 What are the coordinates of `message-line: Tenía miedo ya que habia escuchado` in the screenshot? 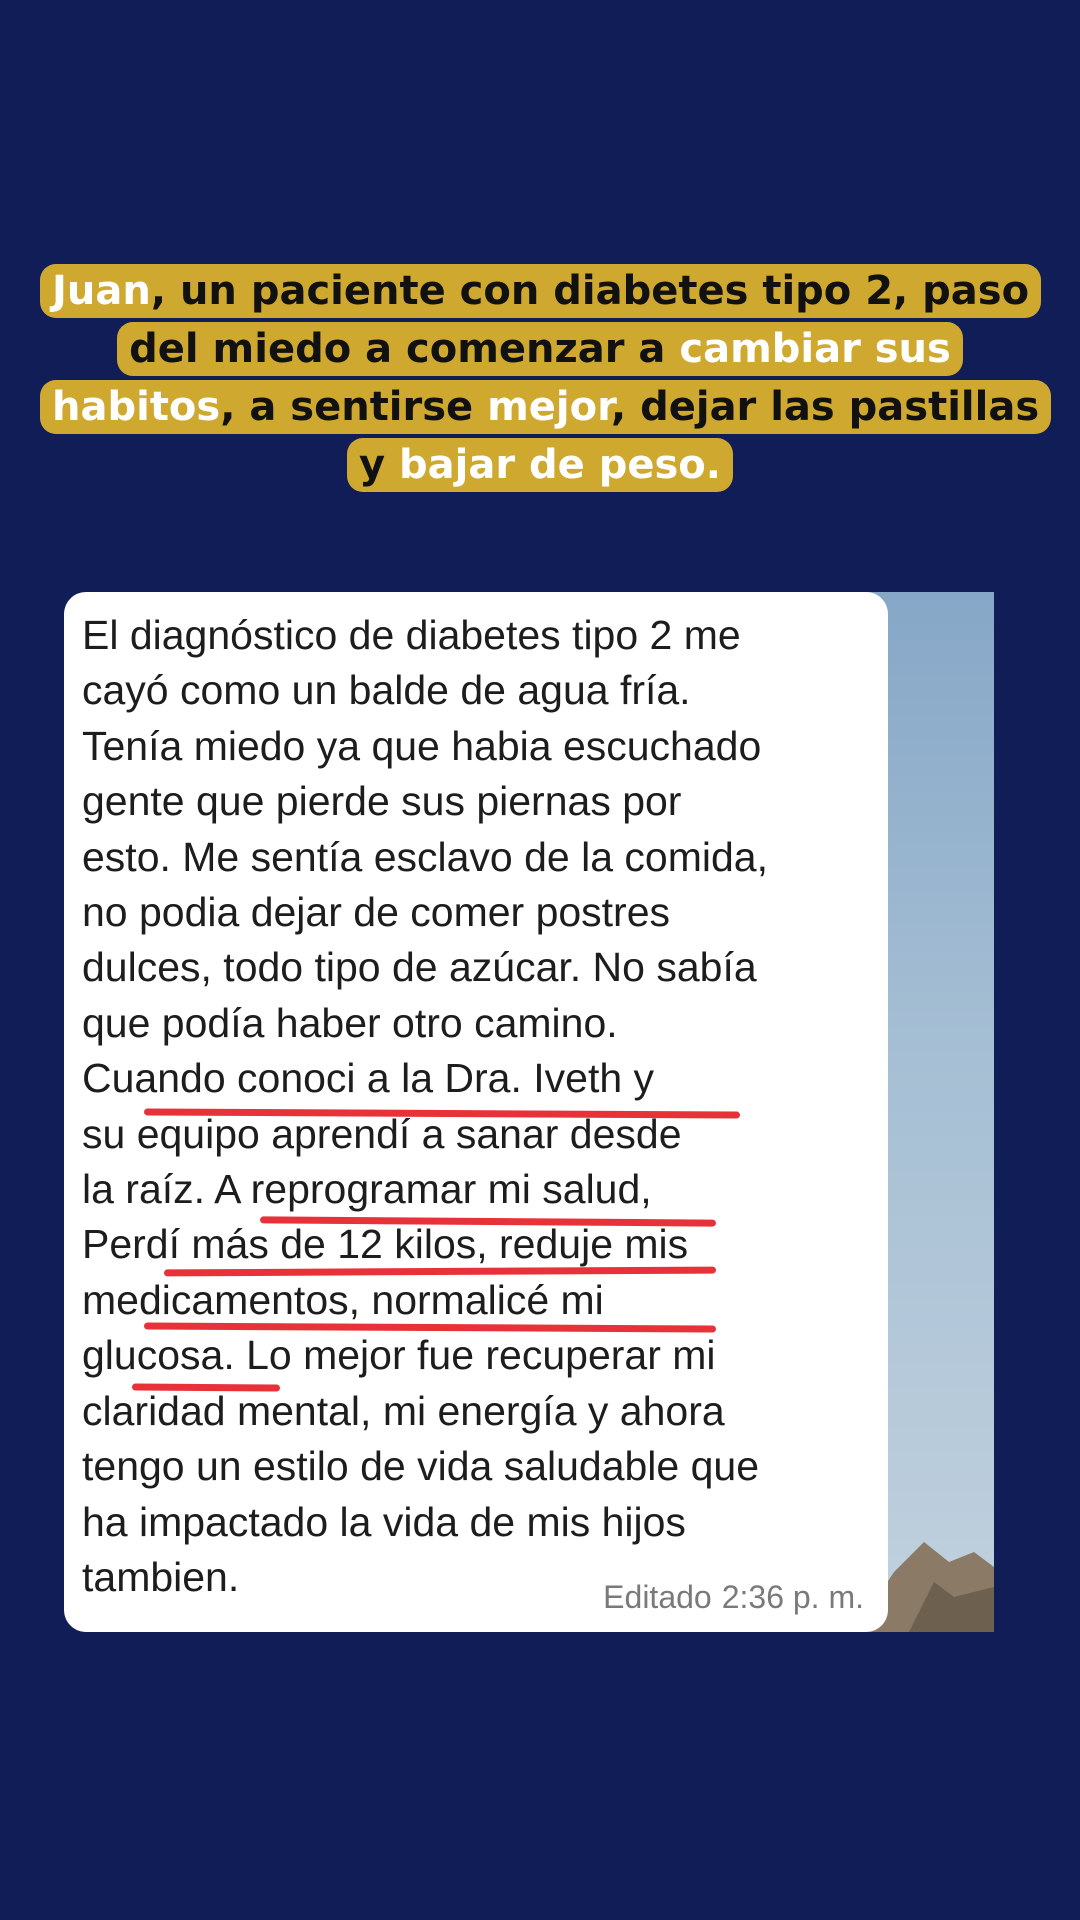 It's located at (422, 745).